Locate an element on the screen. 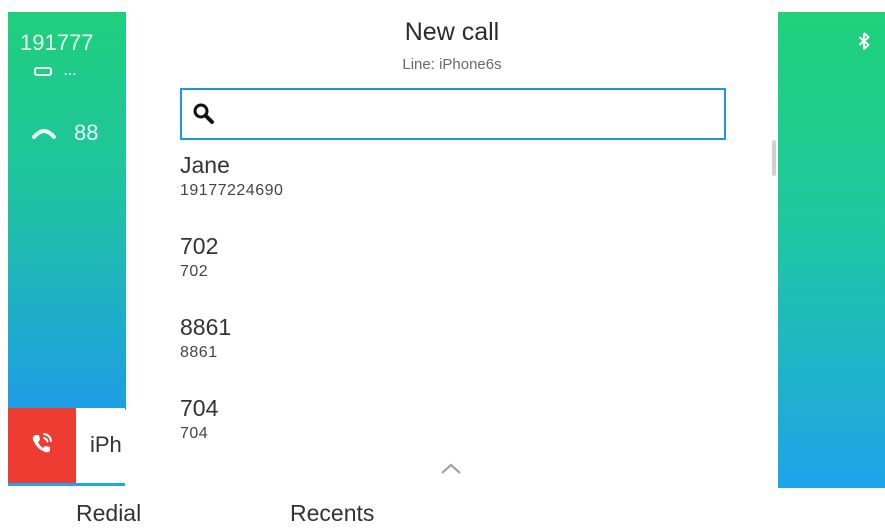 The height and width of the screenshot is (528, 885). contact-number: 8861 is located at coordinates (199, 352).